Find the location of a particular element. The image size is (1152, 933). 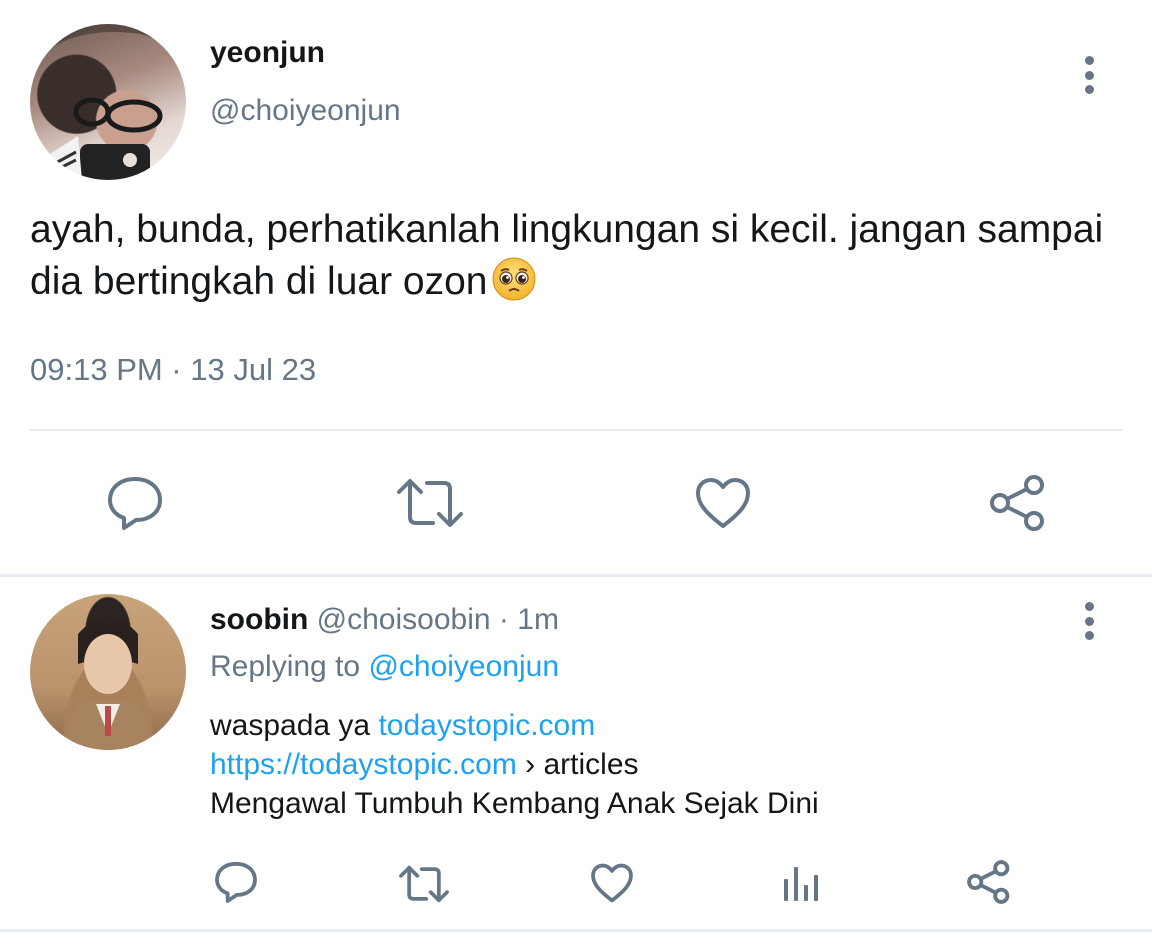

reply-display-name: soobin is located at coordinates (259, 619).